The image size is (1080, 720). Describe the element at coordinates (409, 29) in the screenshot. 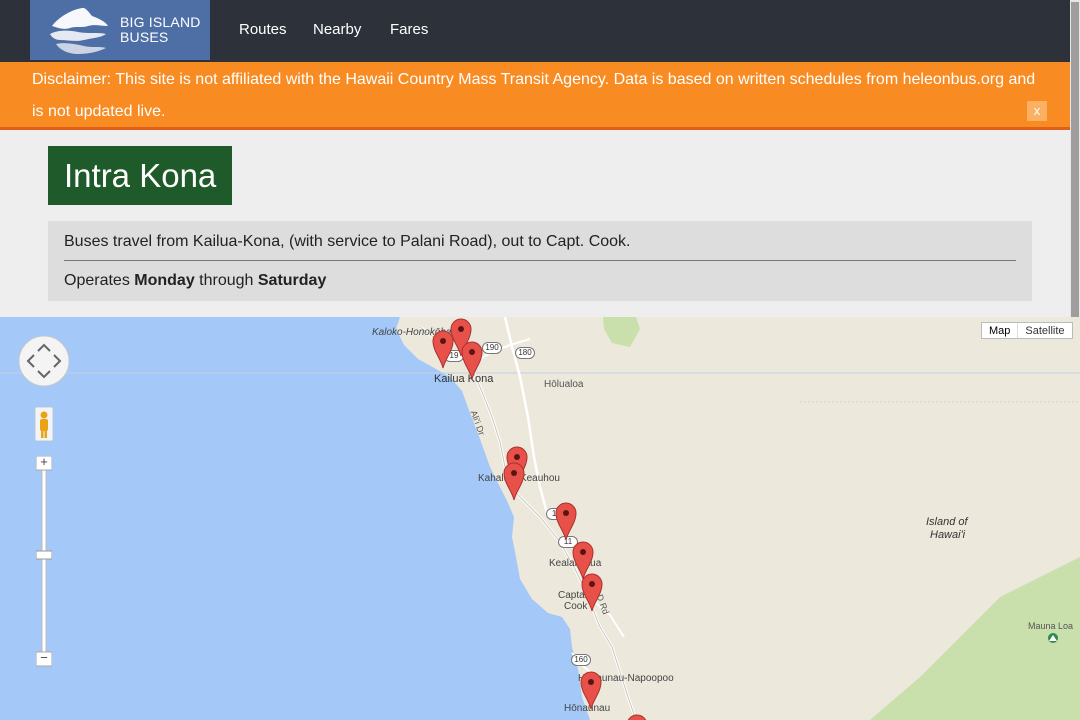

I see `nav-fares-link: Fares` at that location.